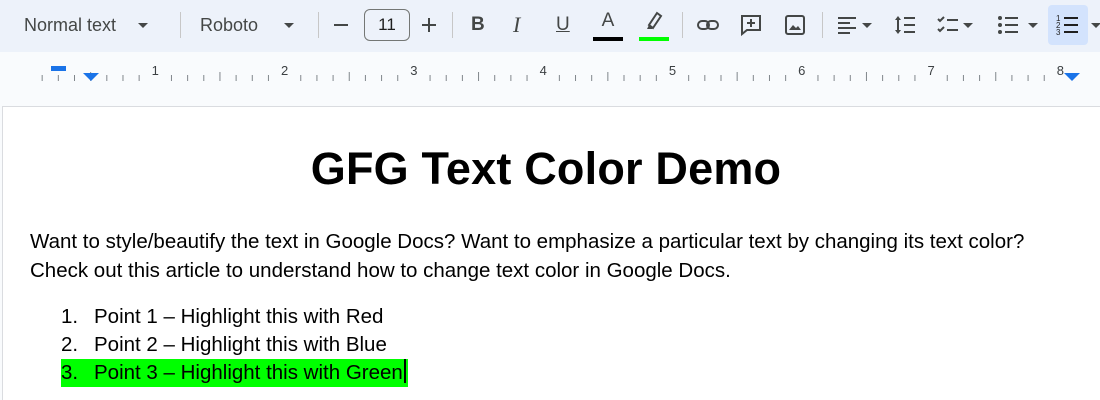  What do you see at coordinates (672, 70) in the screenshot?
I see `ruler-label: 5` at bounding box center [672, 70].